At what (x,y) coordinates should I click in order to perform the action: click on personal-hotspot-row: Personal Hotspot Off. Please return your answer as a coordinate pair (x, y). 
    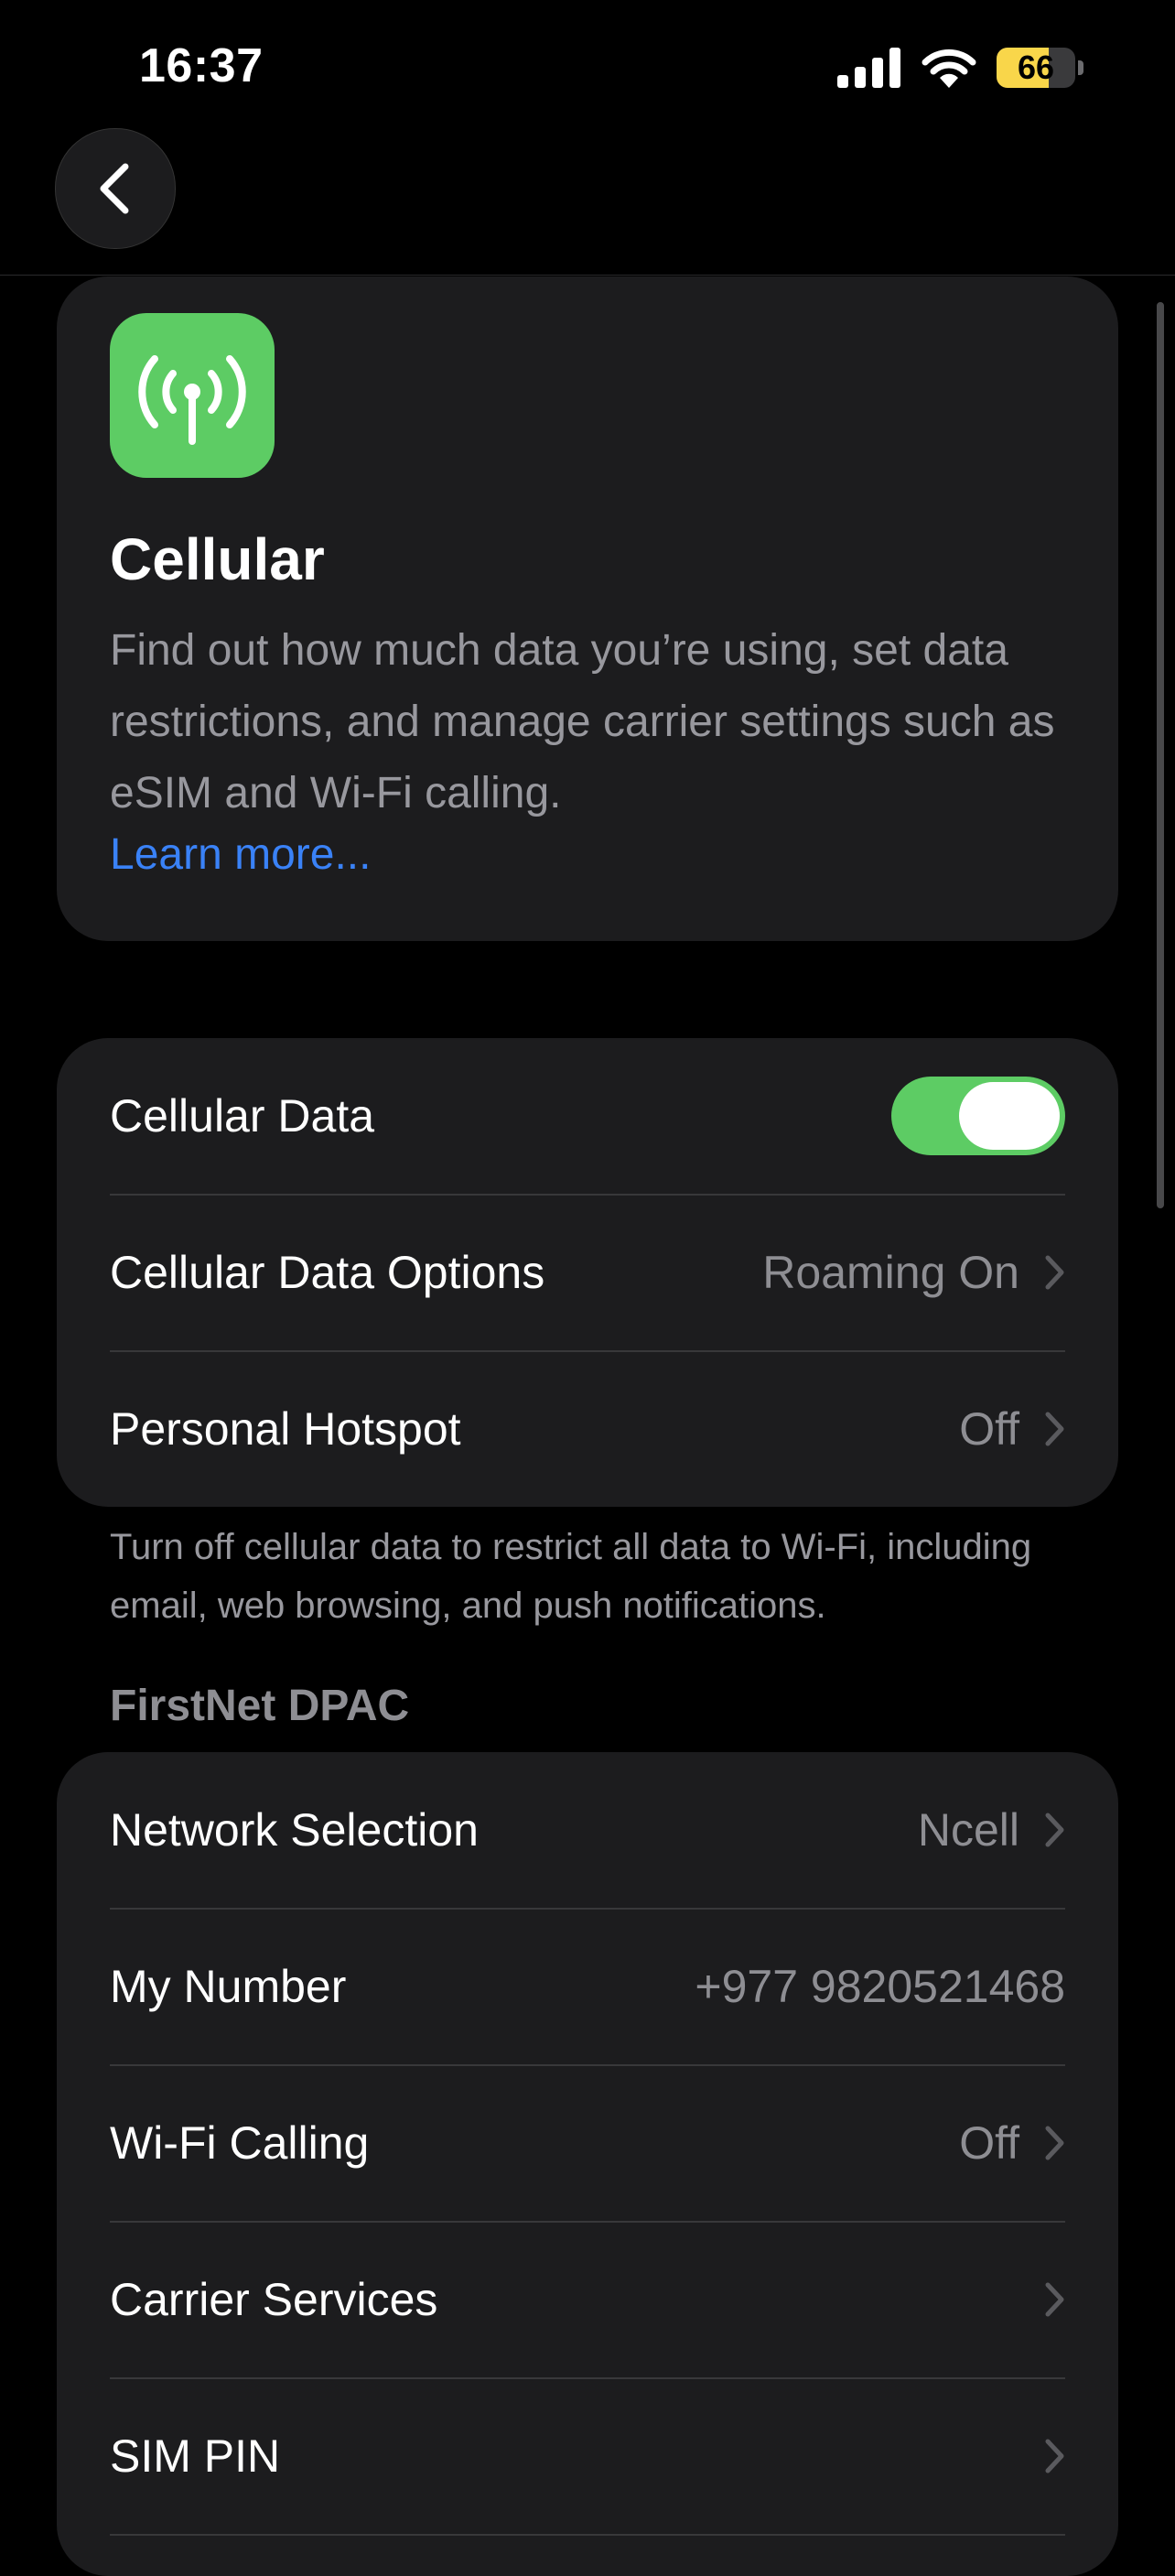
    Looking at the image, I should click on (587, 1429).